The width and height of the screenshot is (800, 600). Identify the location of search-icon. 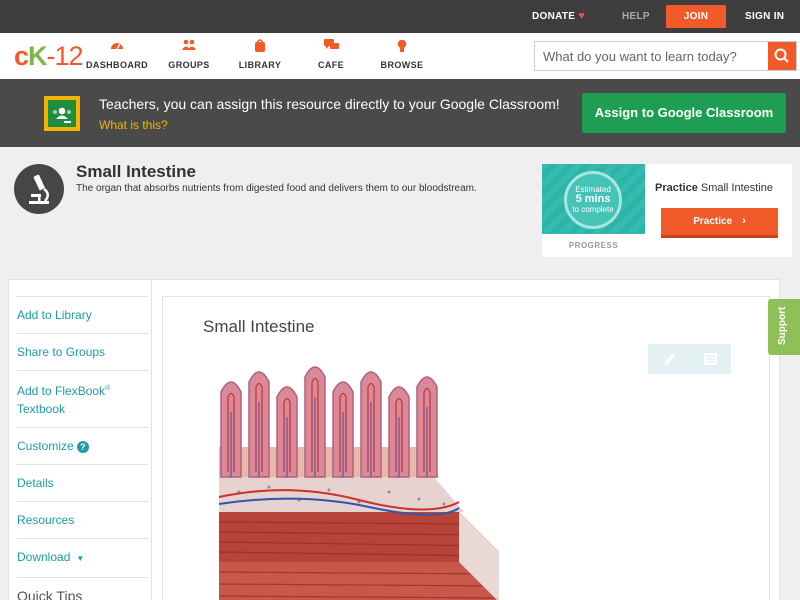
(781, 55).